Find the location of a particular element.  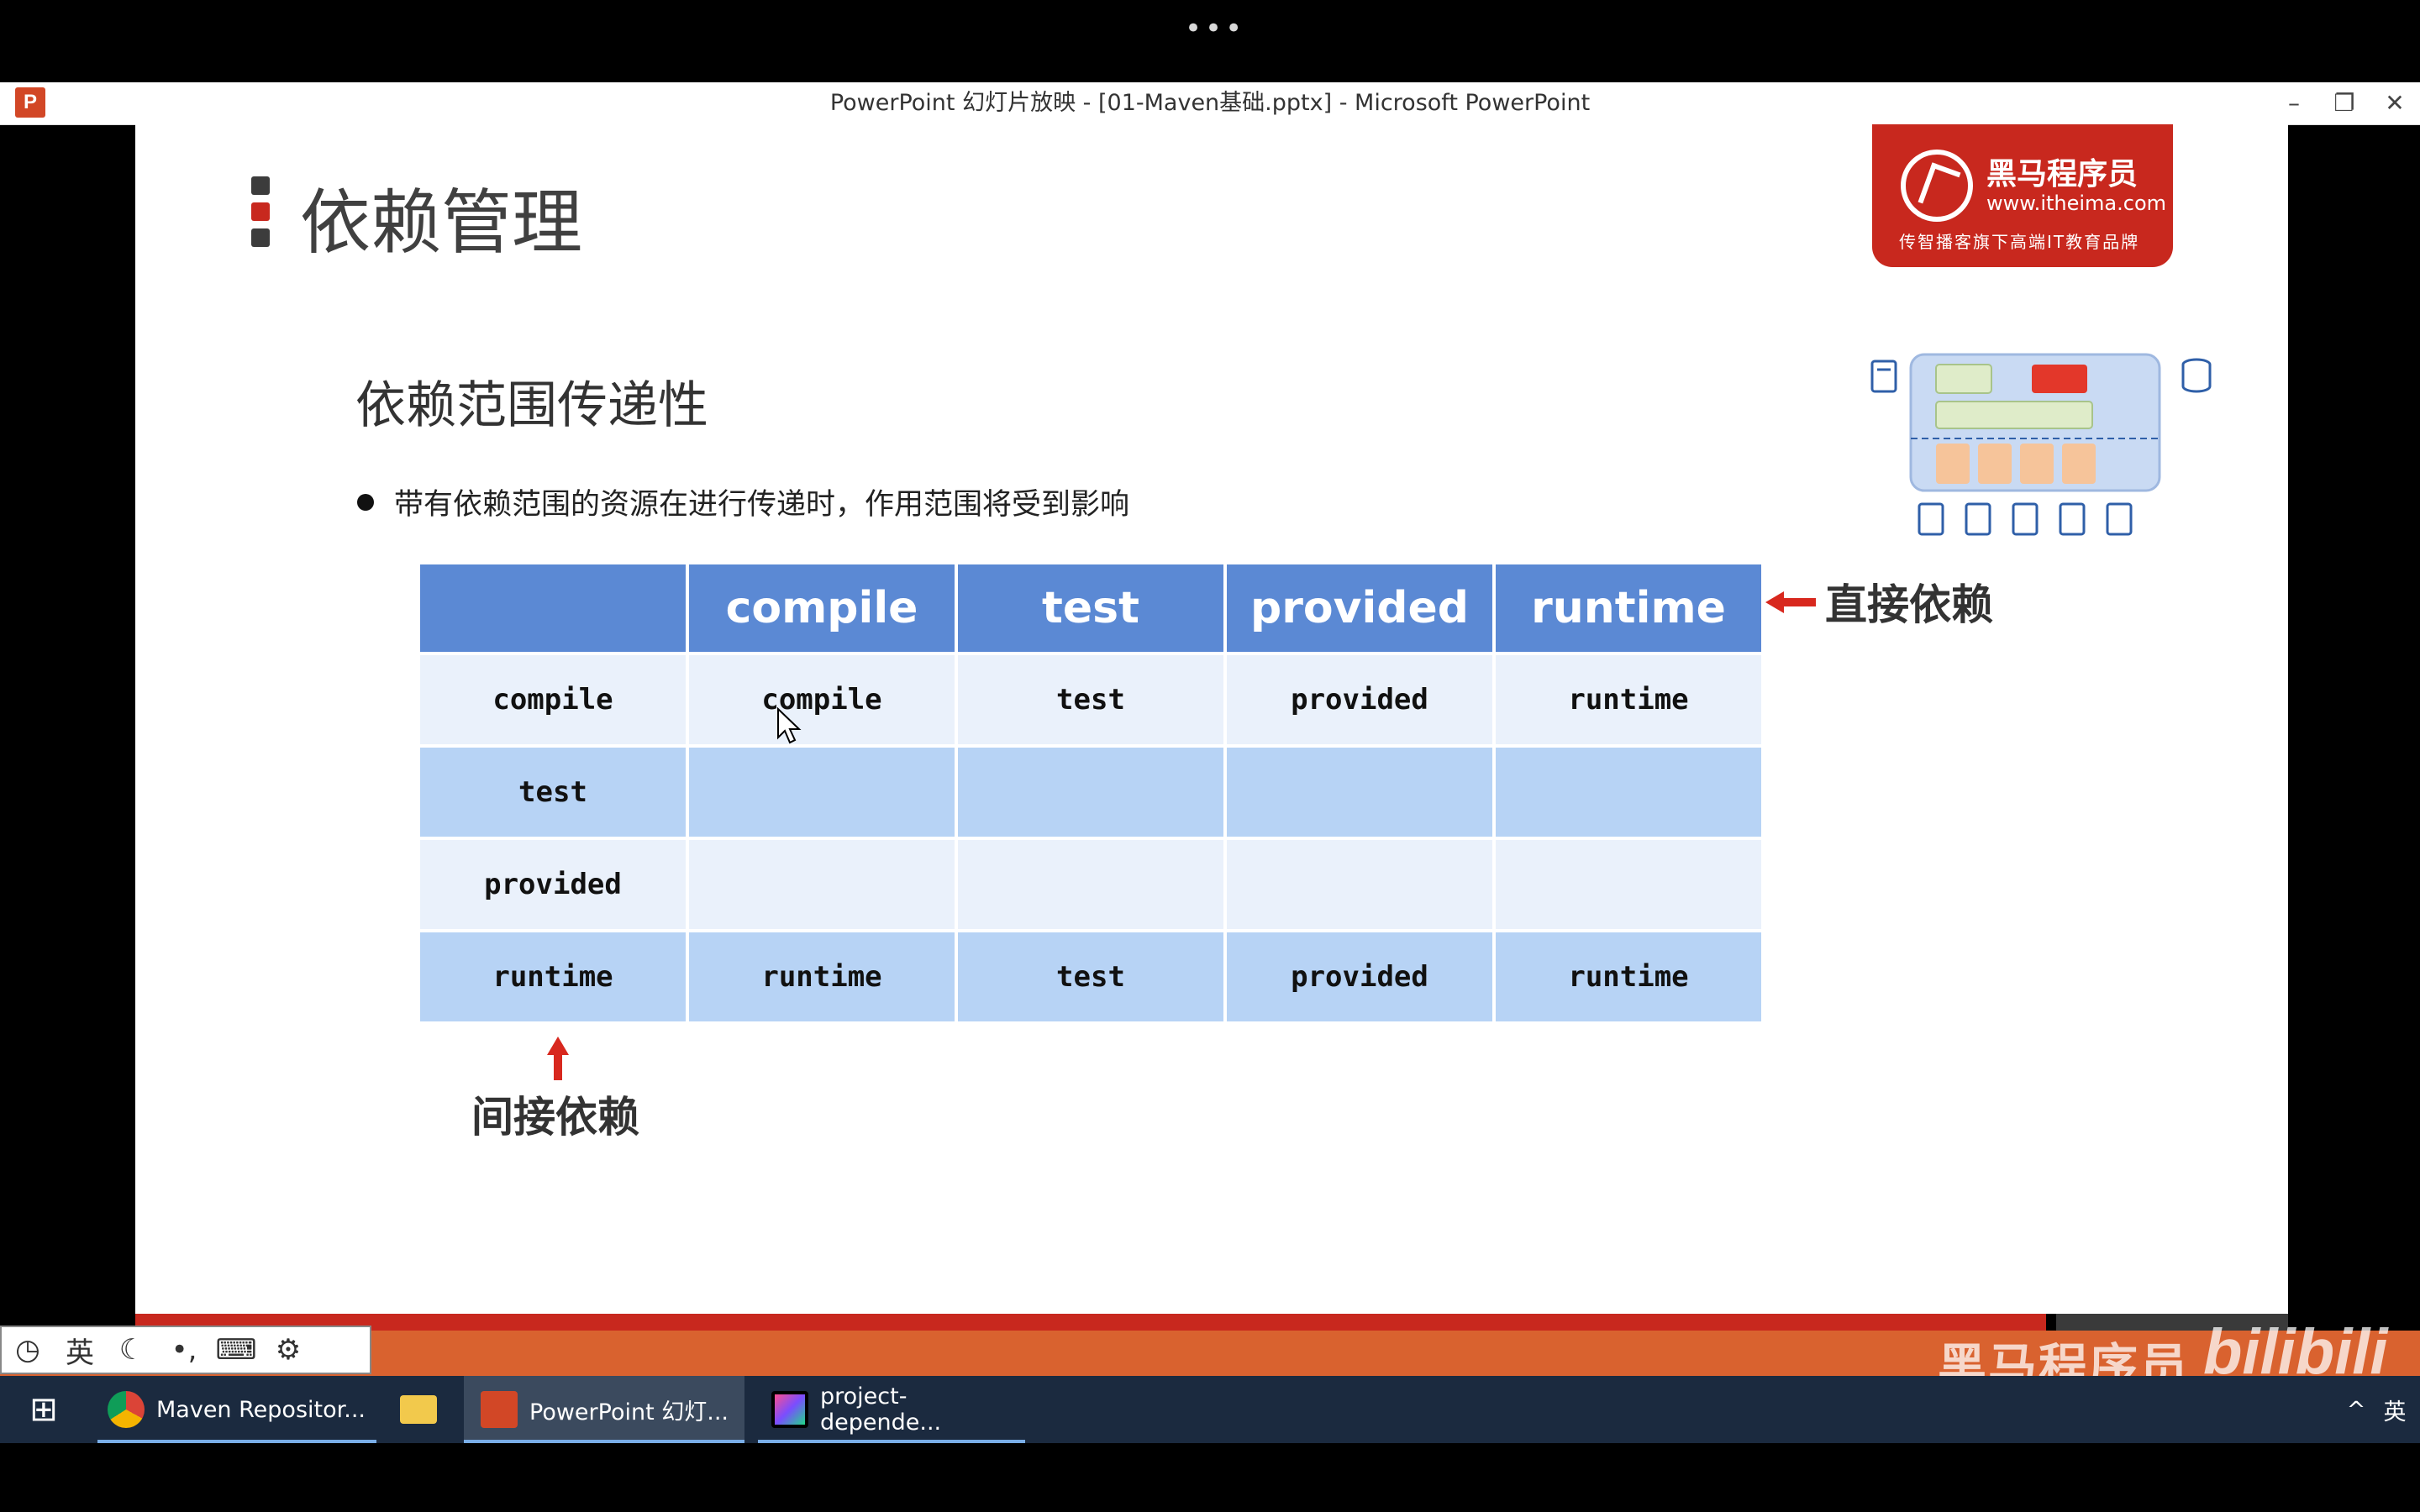

powerpoint-icon is located at coordinates (499, 1409).